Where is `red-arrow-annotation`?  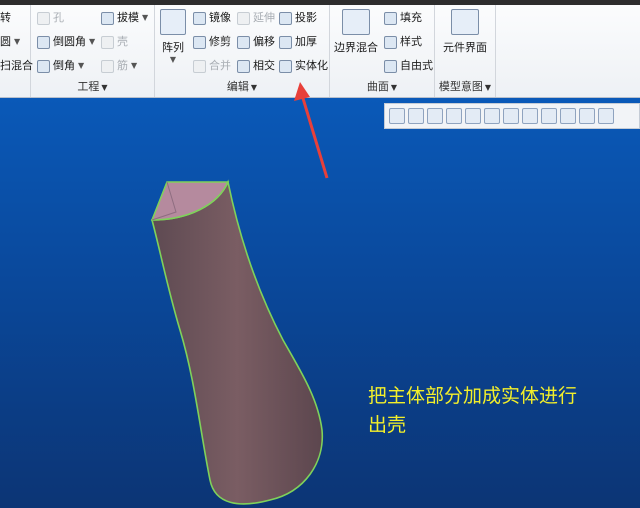 red-arrow-annotation is located at coordinates (311, 130).